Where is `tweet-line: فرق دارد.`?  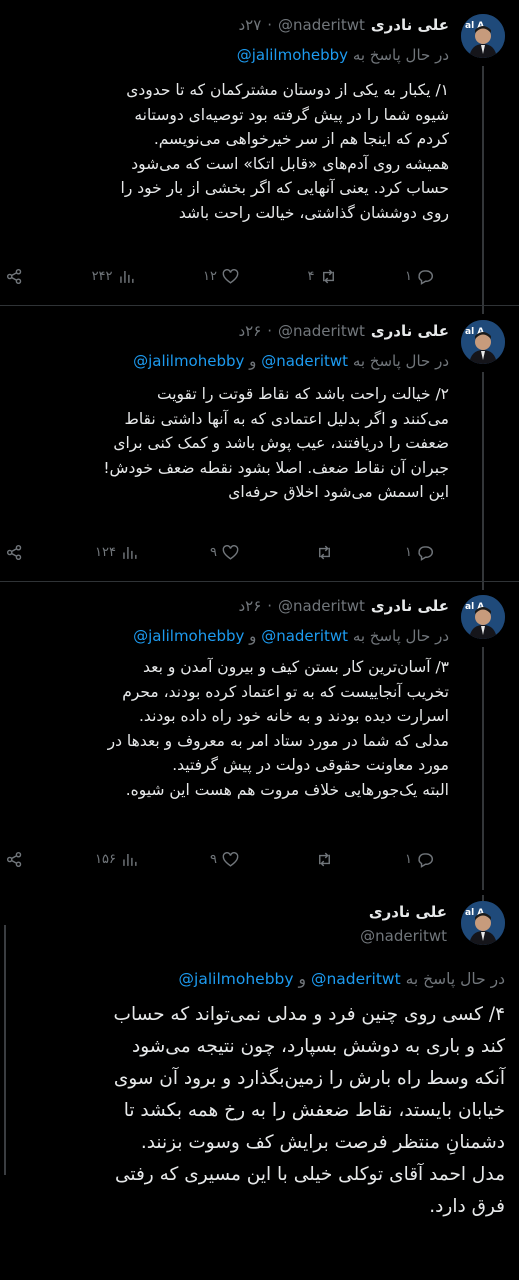
tweet-line: فرق دارد. is located at coordinates (467, 1206).